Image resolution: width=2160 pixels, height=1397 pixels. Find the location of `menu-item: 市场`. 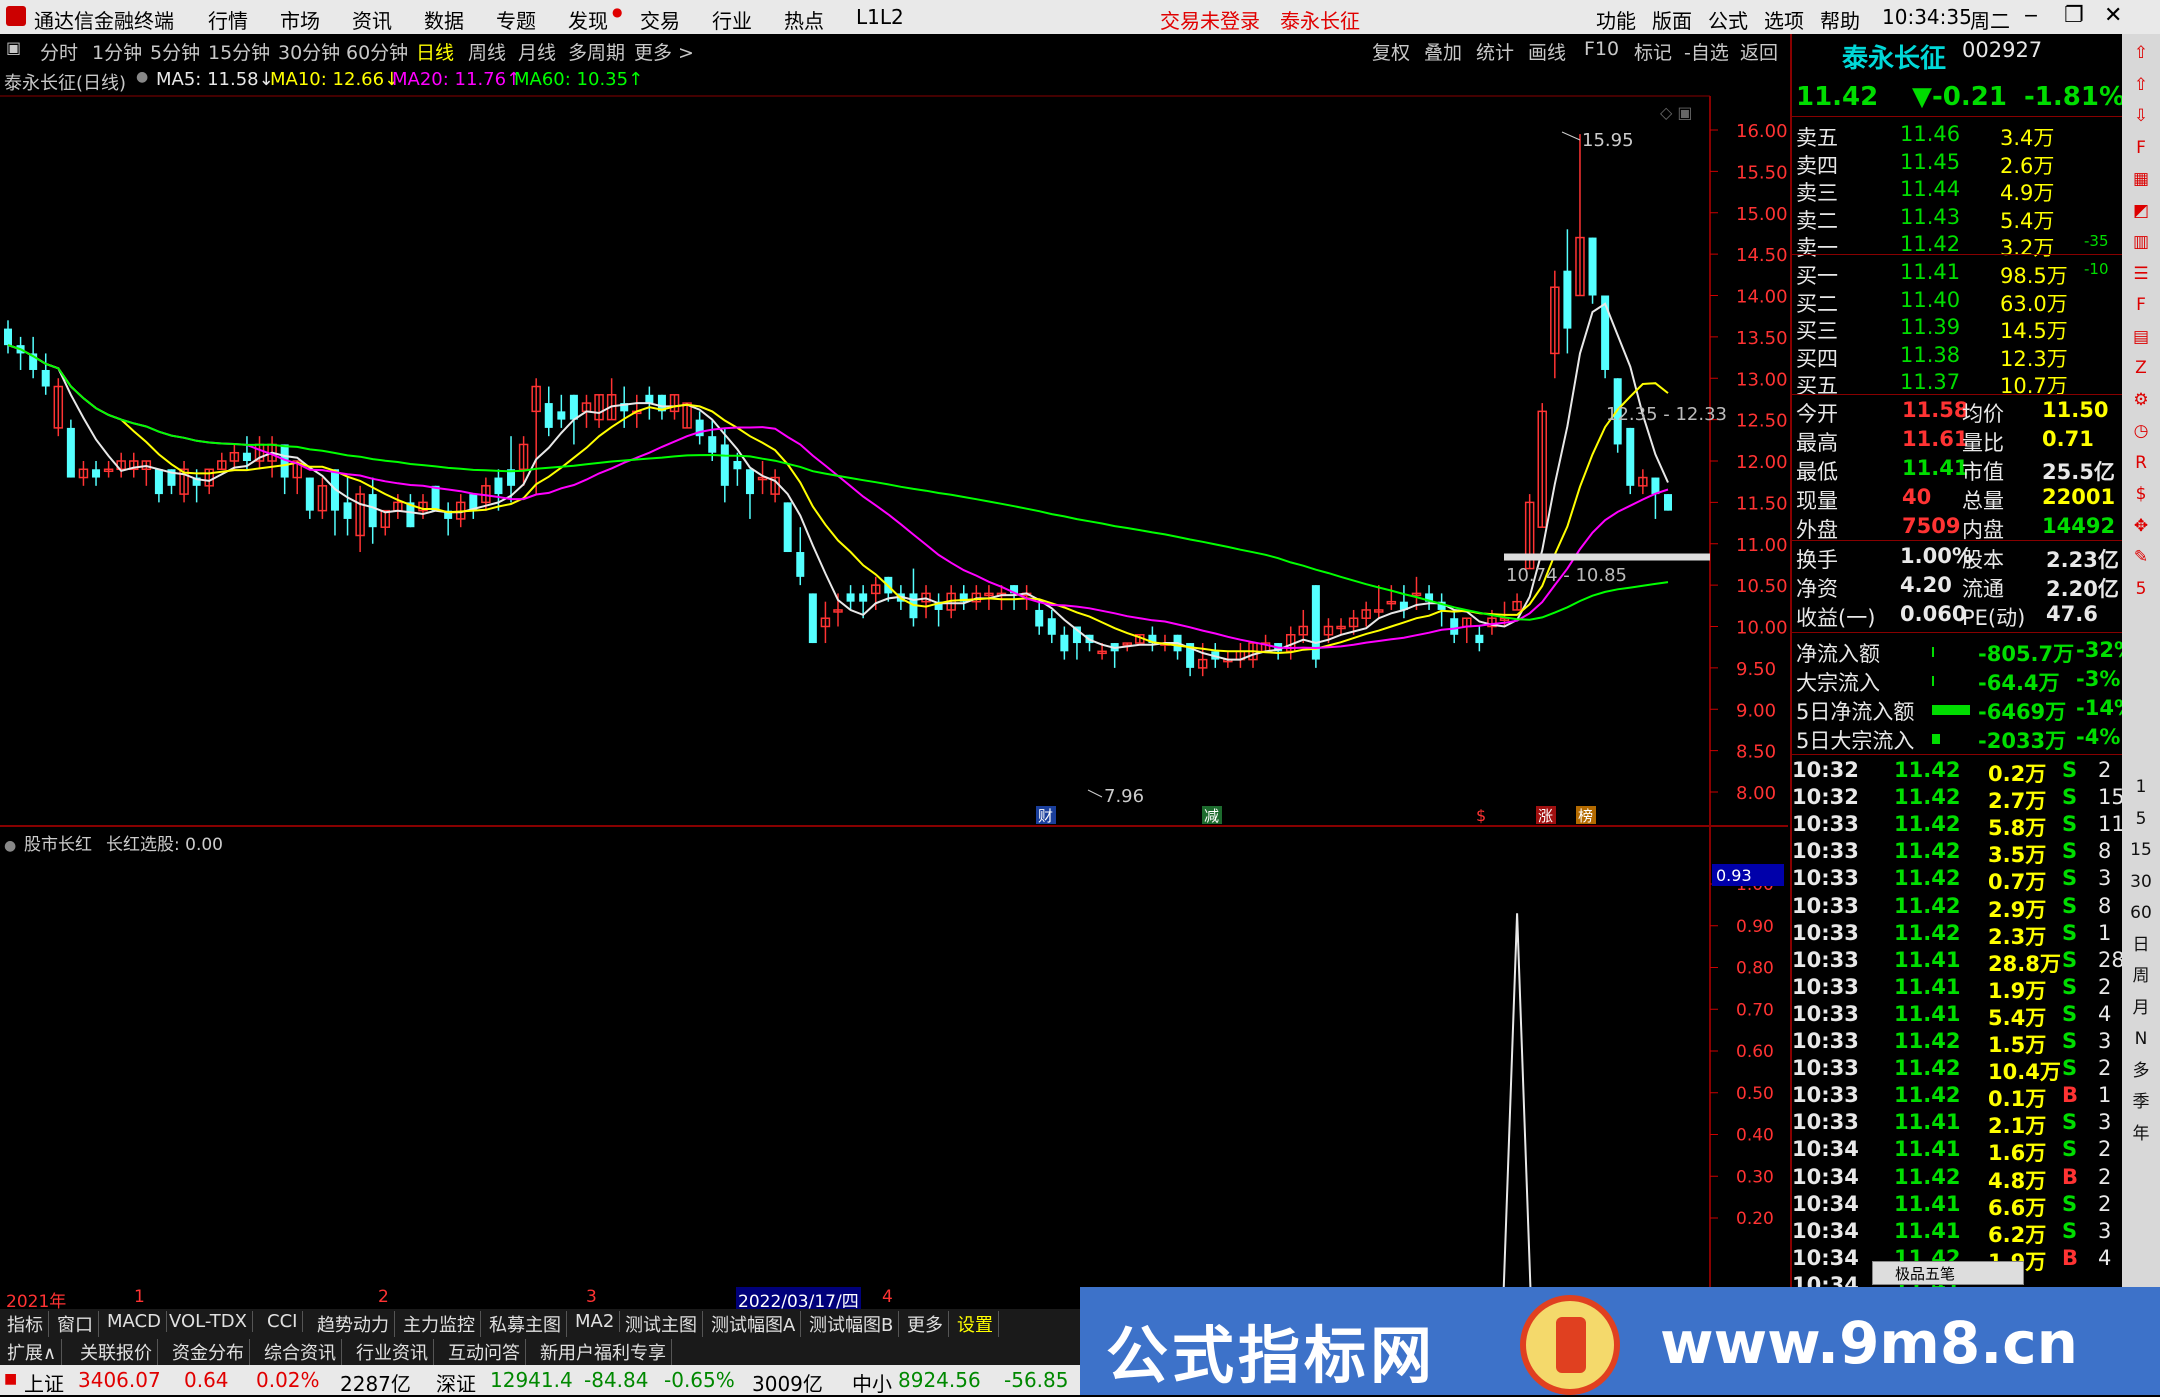

menu-item: 市场 is located at coordinates (300, 19).